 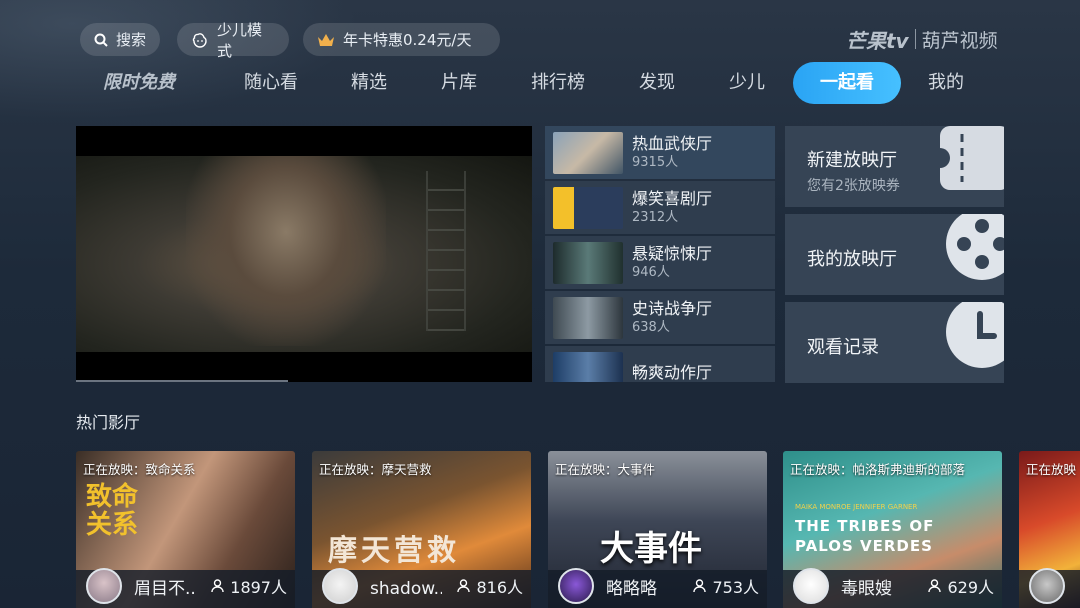 I want to click on film-reel-icon, so click(x=975, y=247).